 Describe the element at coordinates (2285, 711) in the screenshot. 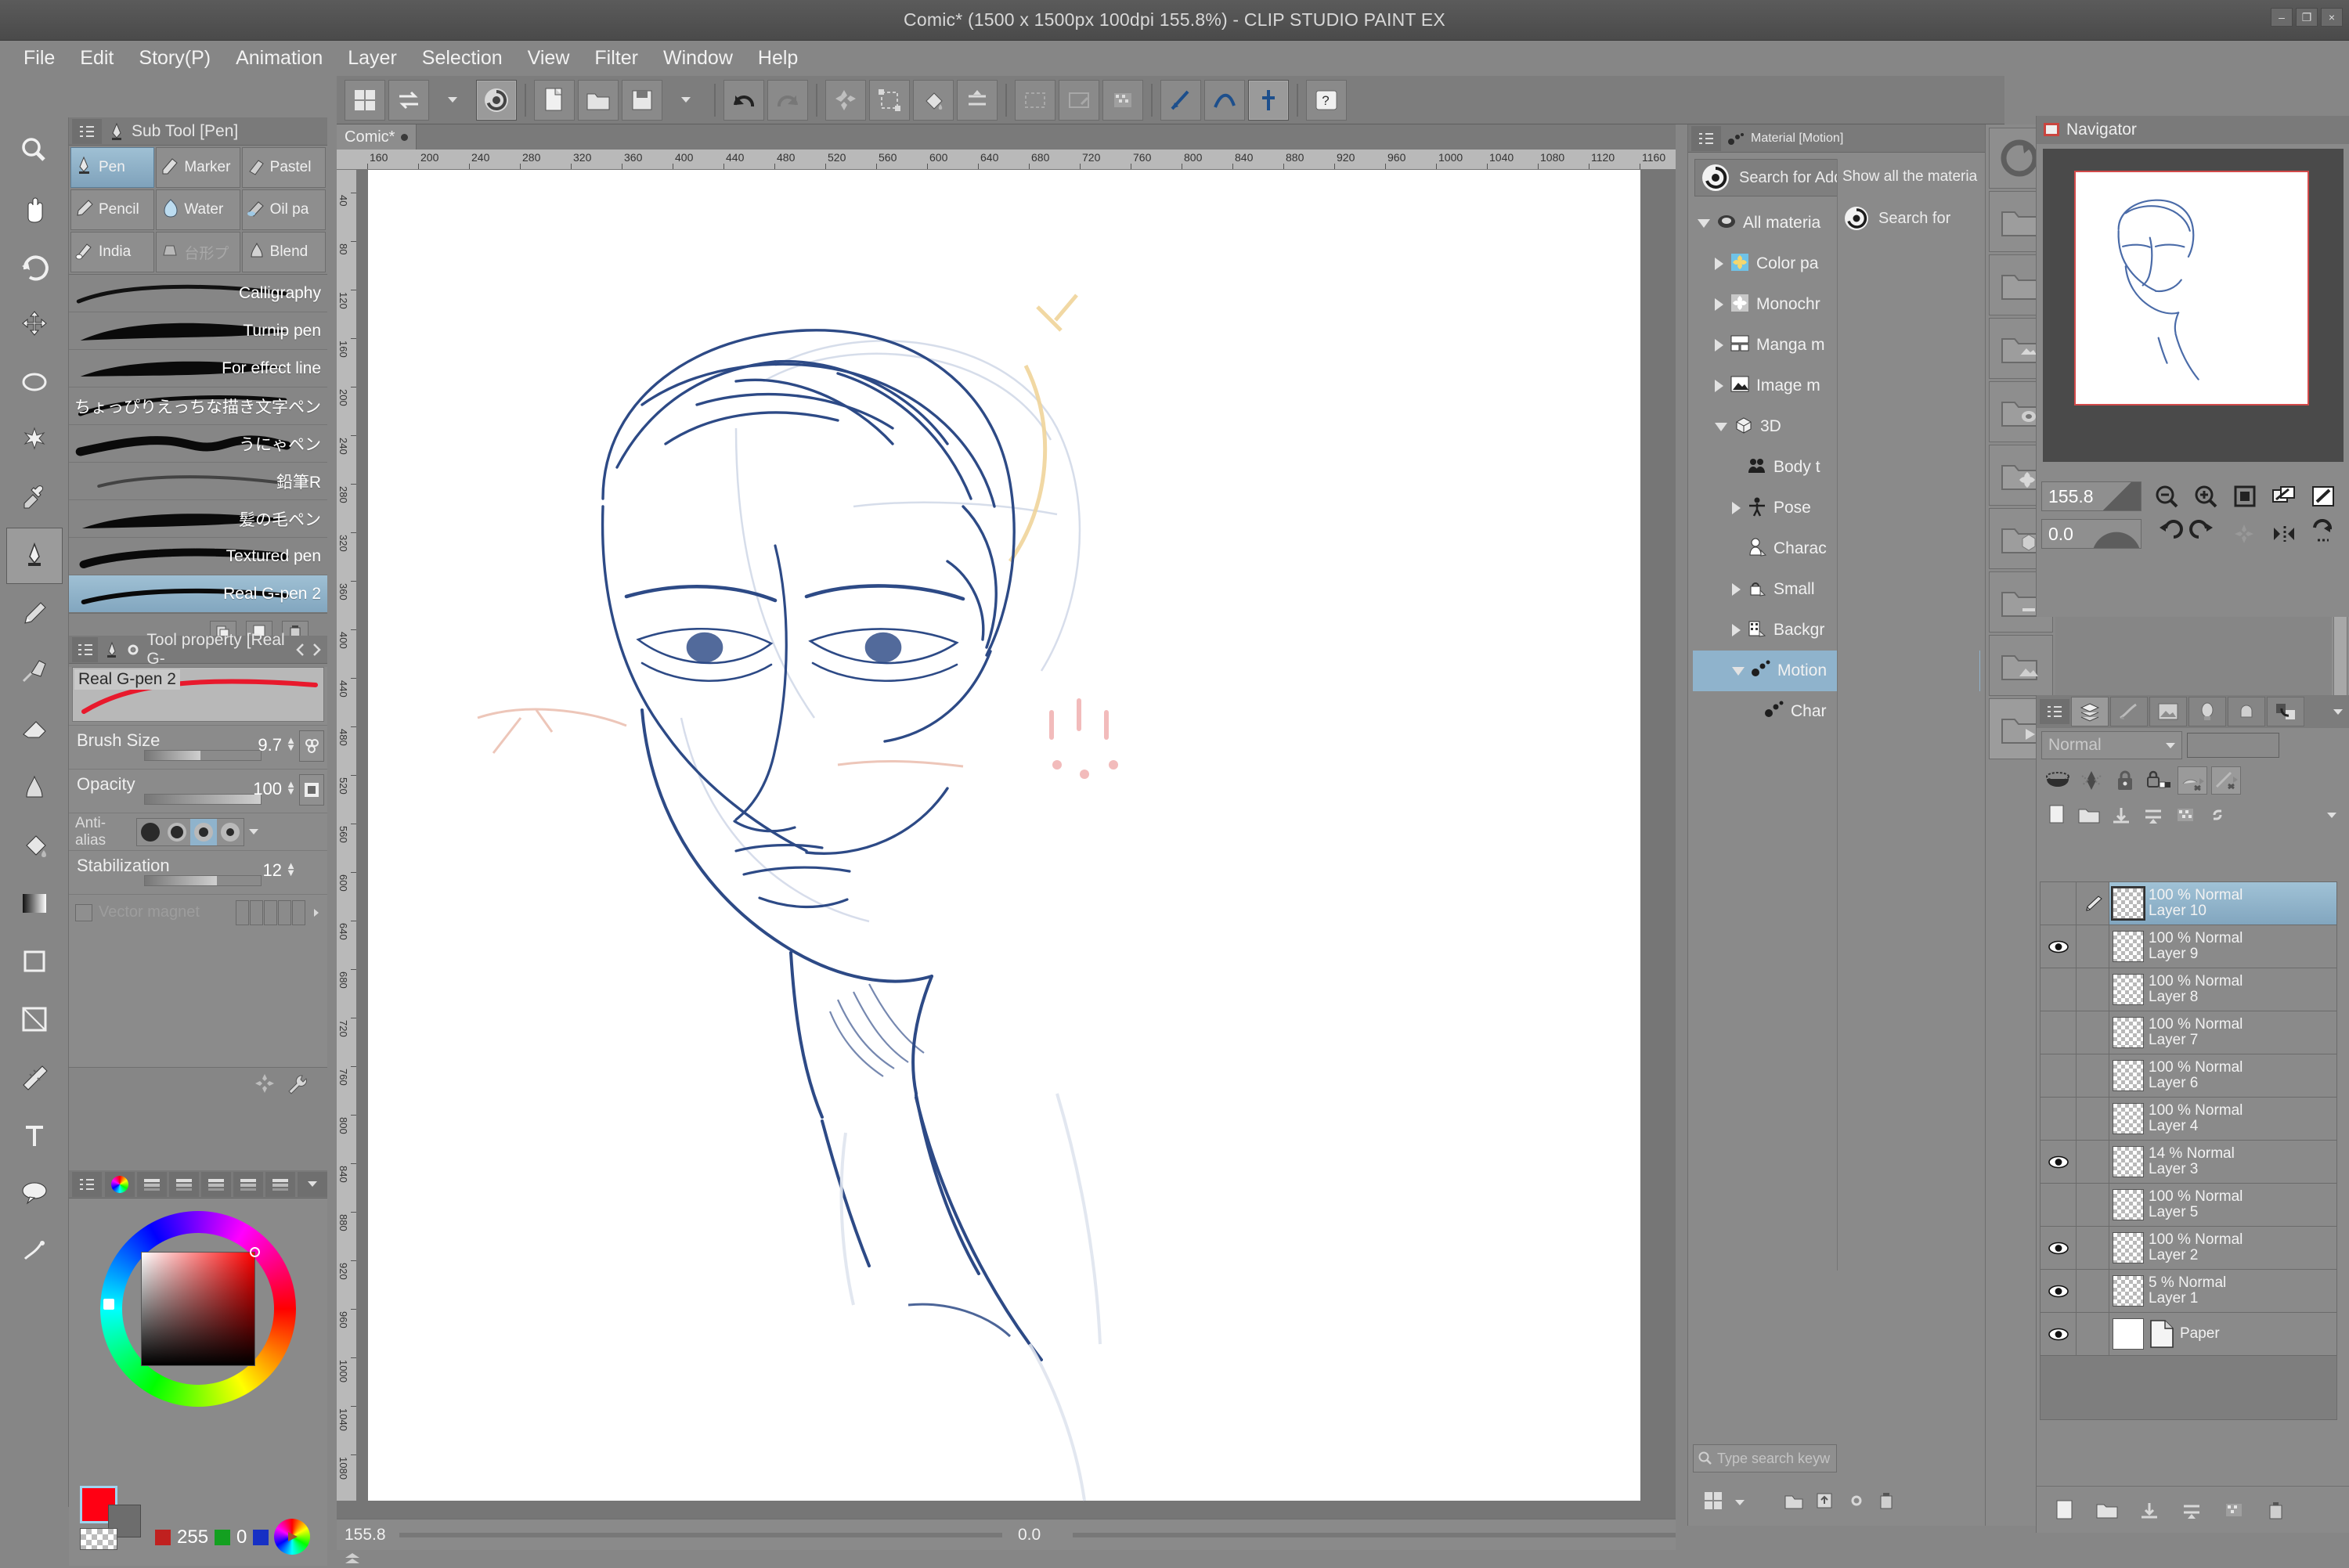

I see `tab-history` at that location.